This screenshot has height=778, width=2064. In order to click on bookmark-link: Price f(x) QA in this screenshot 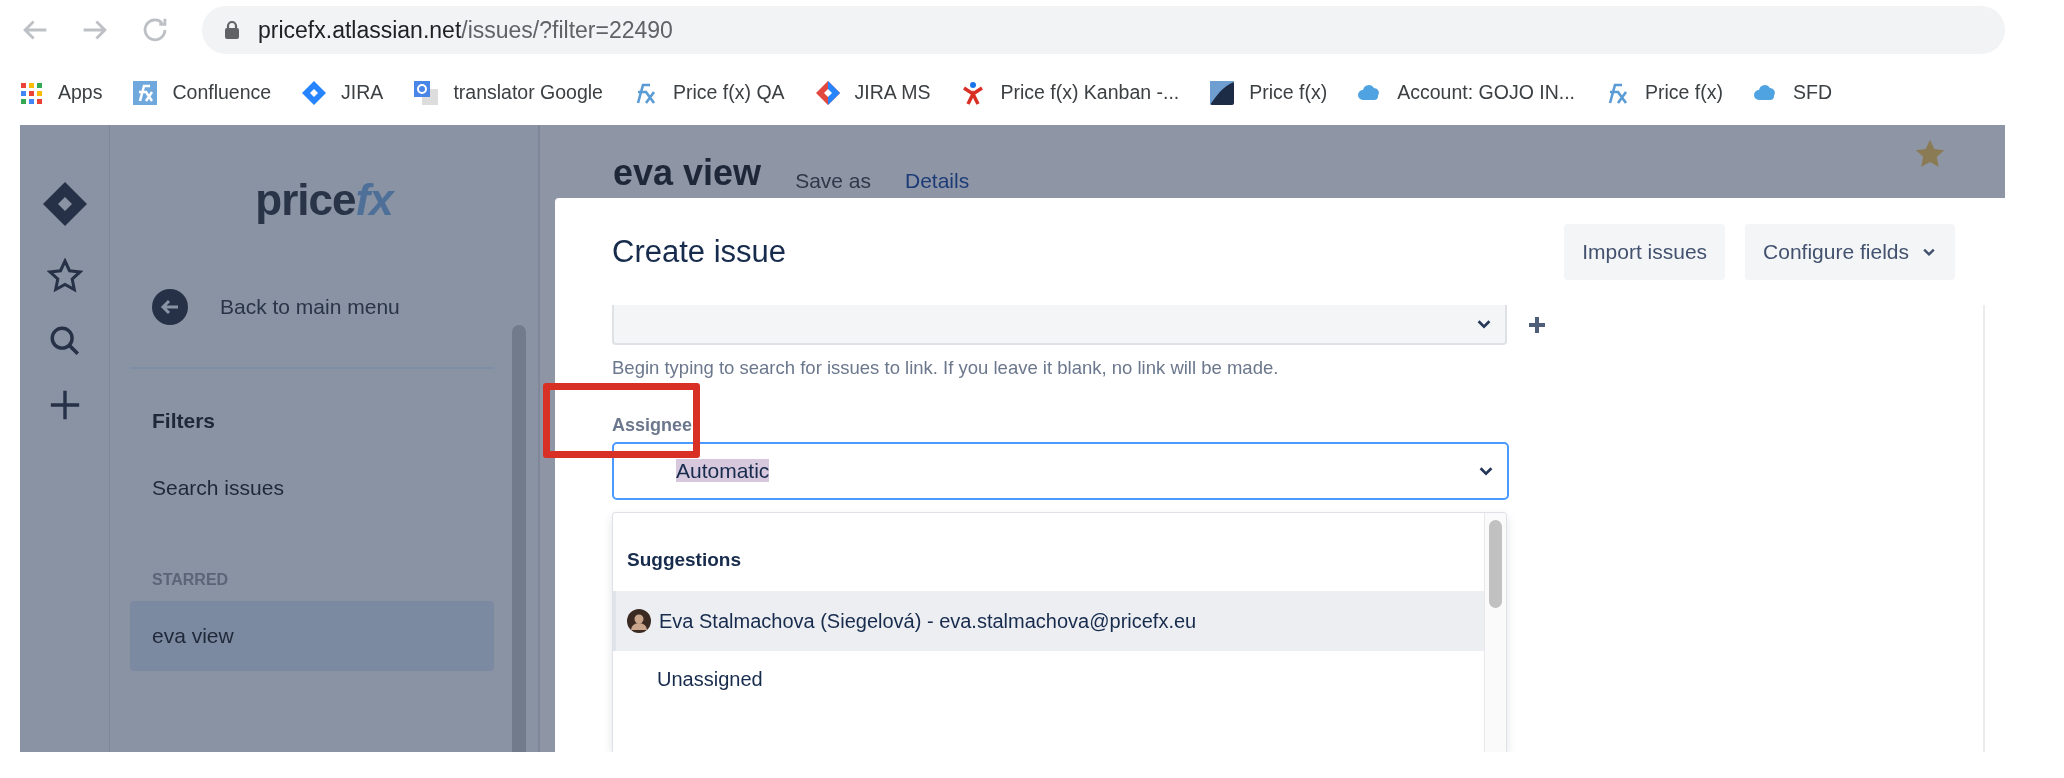, I will do `click(728, 92)`.